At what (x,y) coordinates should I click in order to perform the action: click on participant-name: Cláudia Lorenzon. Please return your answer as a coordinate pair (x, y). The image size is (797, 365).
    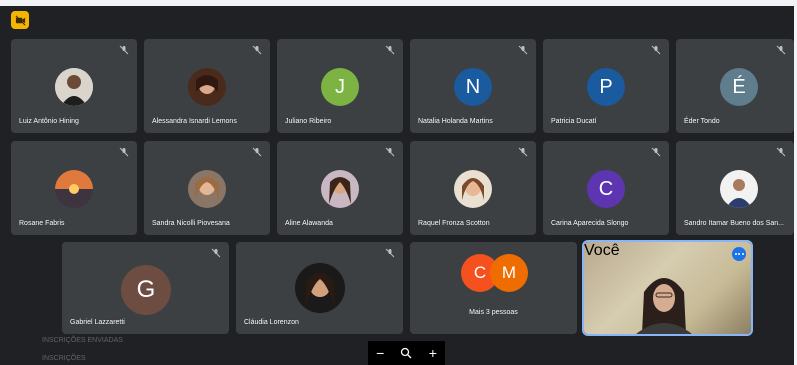
    Looking at the image, I should click on (271, 322).